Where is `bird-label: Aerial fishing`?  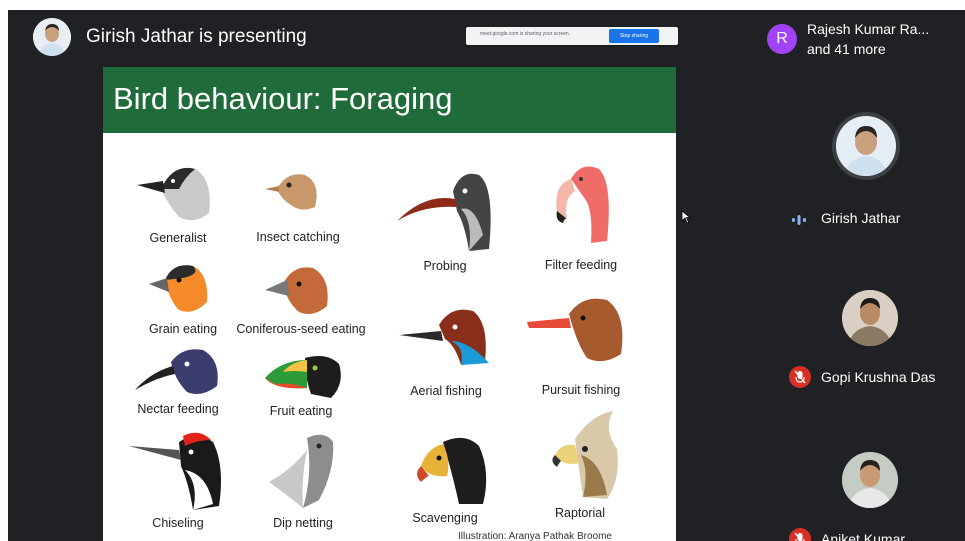 bird-label: Aerial fishing is located at coordinates (446, 391).